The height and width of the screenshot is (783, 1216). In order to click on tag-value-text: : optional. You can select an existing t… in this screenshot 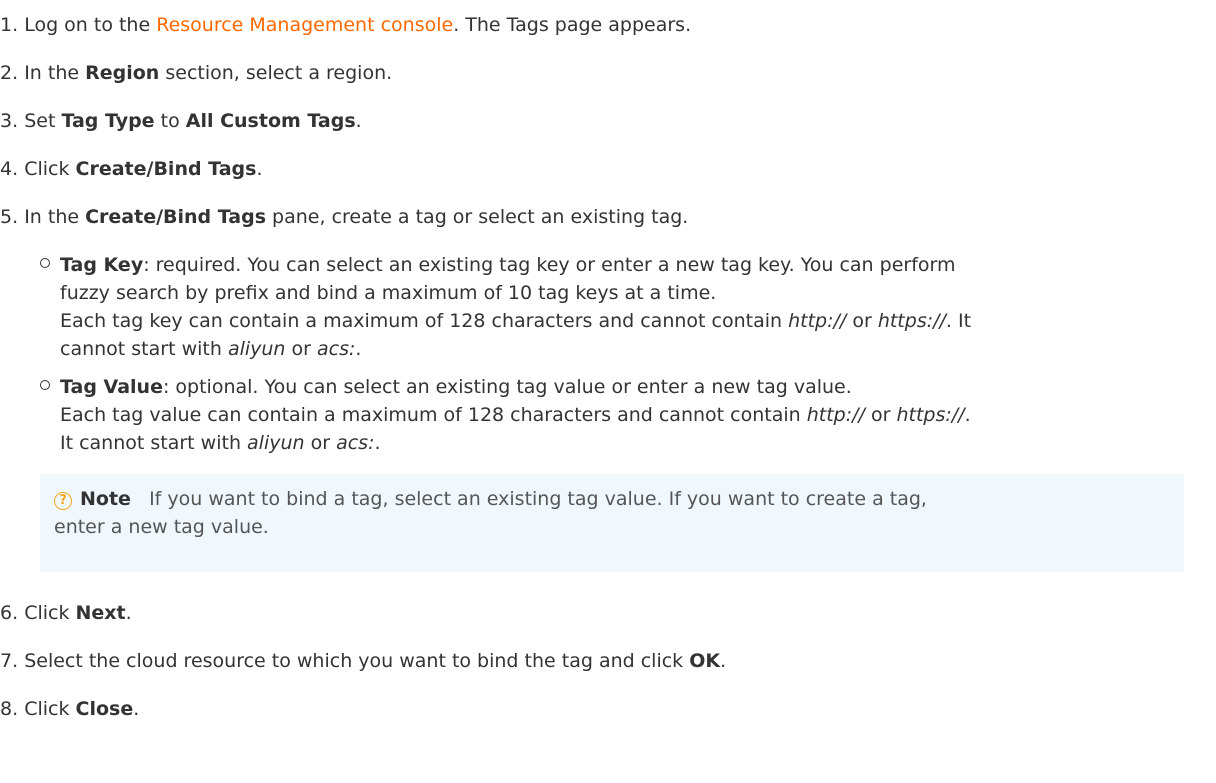, I will do `click(507, 387)`.